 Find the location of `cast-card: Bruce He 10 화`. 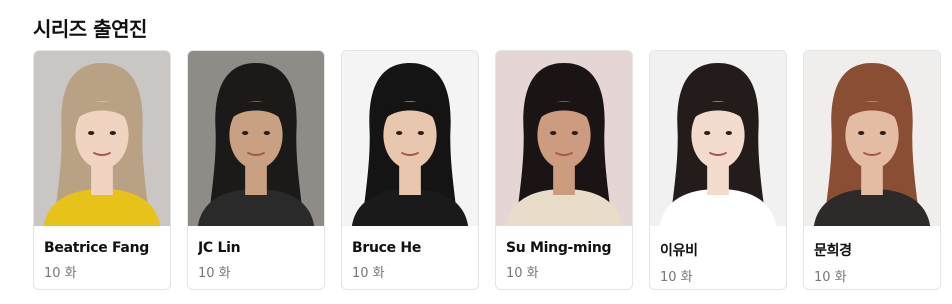

cast-card: Bruce He 10 화 is located at coordinates (410, 170).